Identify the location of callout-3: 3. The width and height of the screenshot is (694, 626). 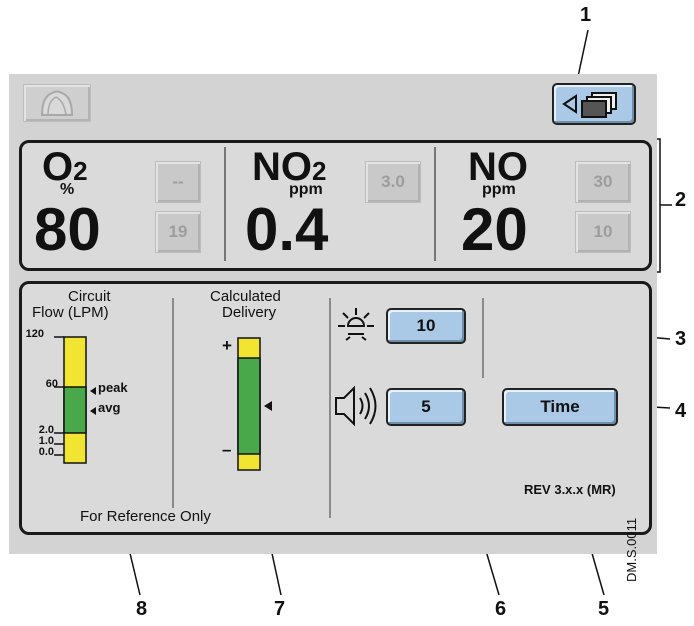
(681, 339).